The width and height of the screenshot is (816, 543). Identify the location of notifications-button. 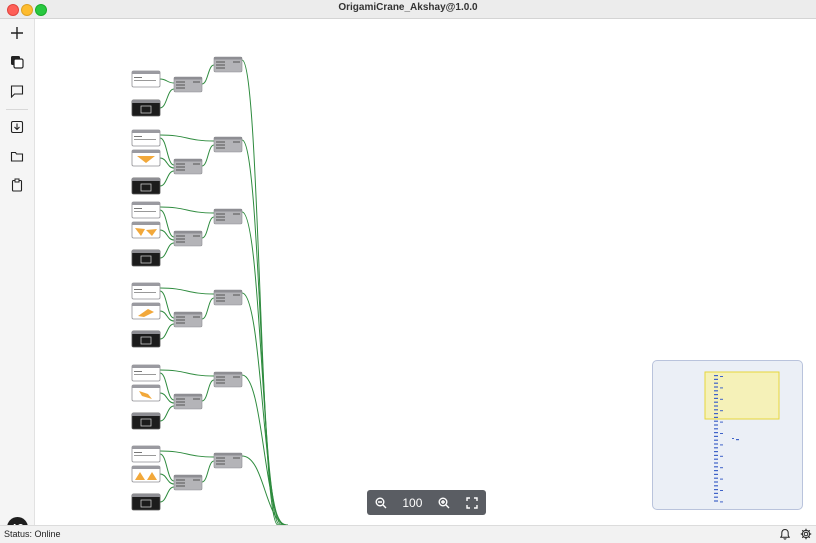
(785, 535).